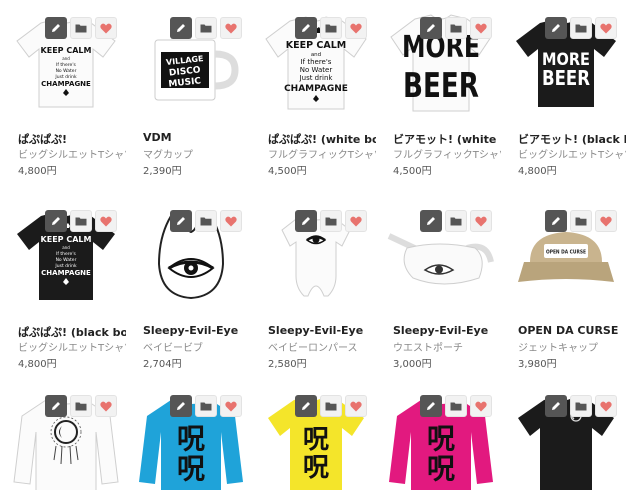  I want to click on product-name: VDM, so click(197, 137).